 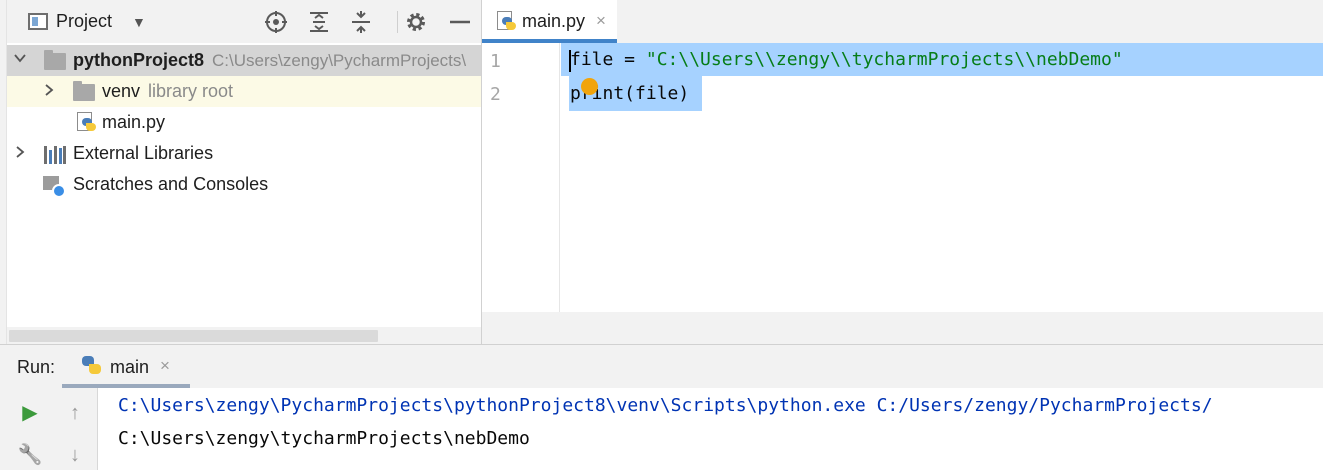 I want to click on tree-item-main-py: main.py, so click(x=244, y=122).